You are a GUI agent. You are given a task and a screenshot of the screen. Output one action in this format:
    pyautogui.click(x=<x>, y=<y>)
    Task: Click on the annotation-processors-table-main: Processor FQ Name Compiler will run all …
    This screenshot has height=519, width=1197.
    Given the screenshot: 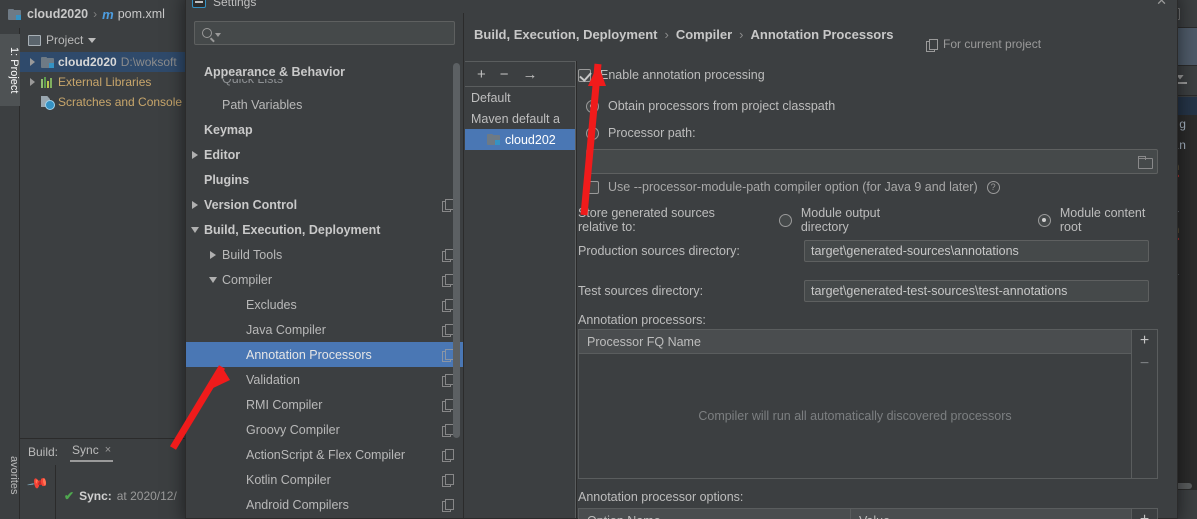 What is the action you would take?
    pyautogui.click(x=855, y=404)
    